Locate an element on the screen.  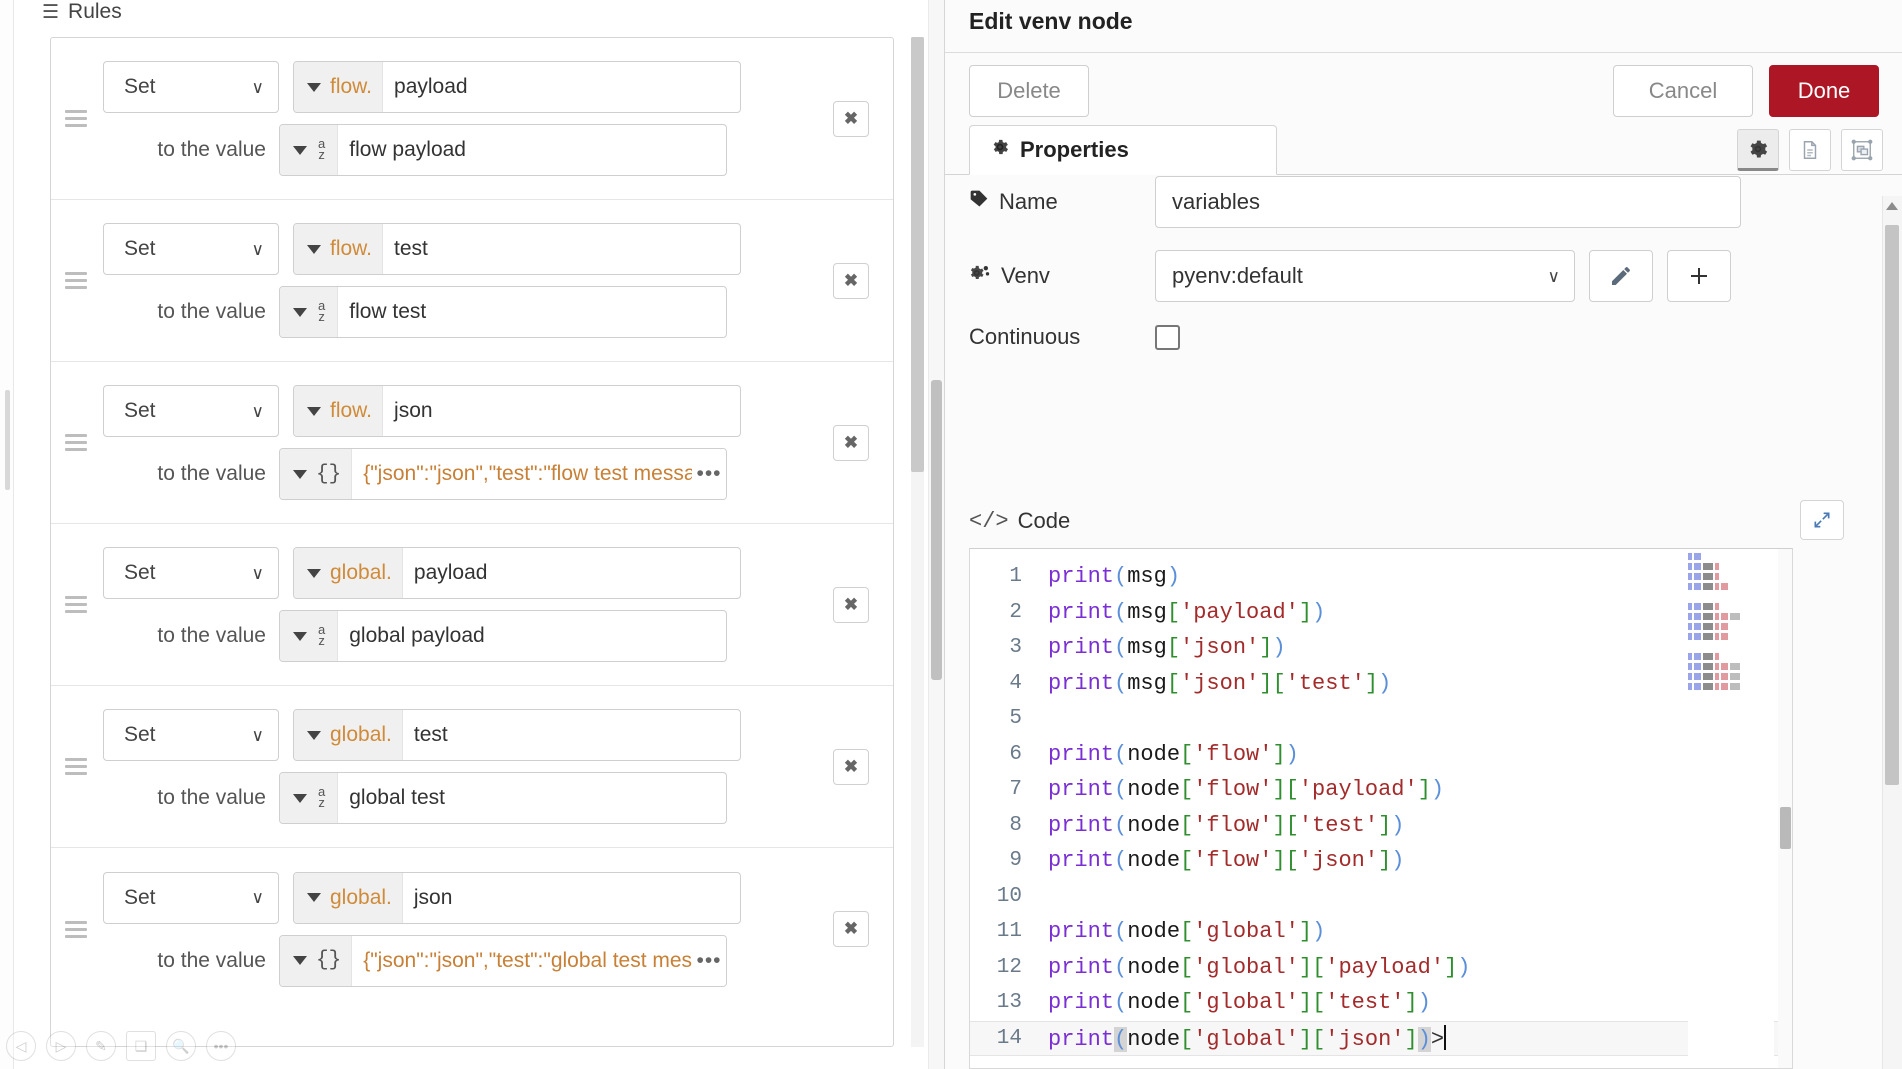
cancel-button: Cancel is located at coordinates (1683, 91).